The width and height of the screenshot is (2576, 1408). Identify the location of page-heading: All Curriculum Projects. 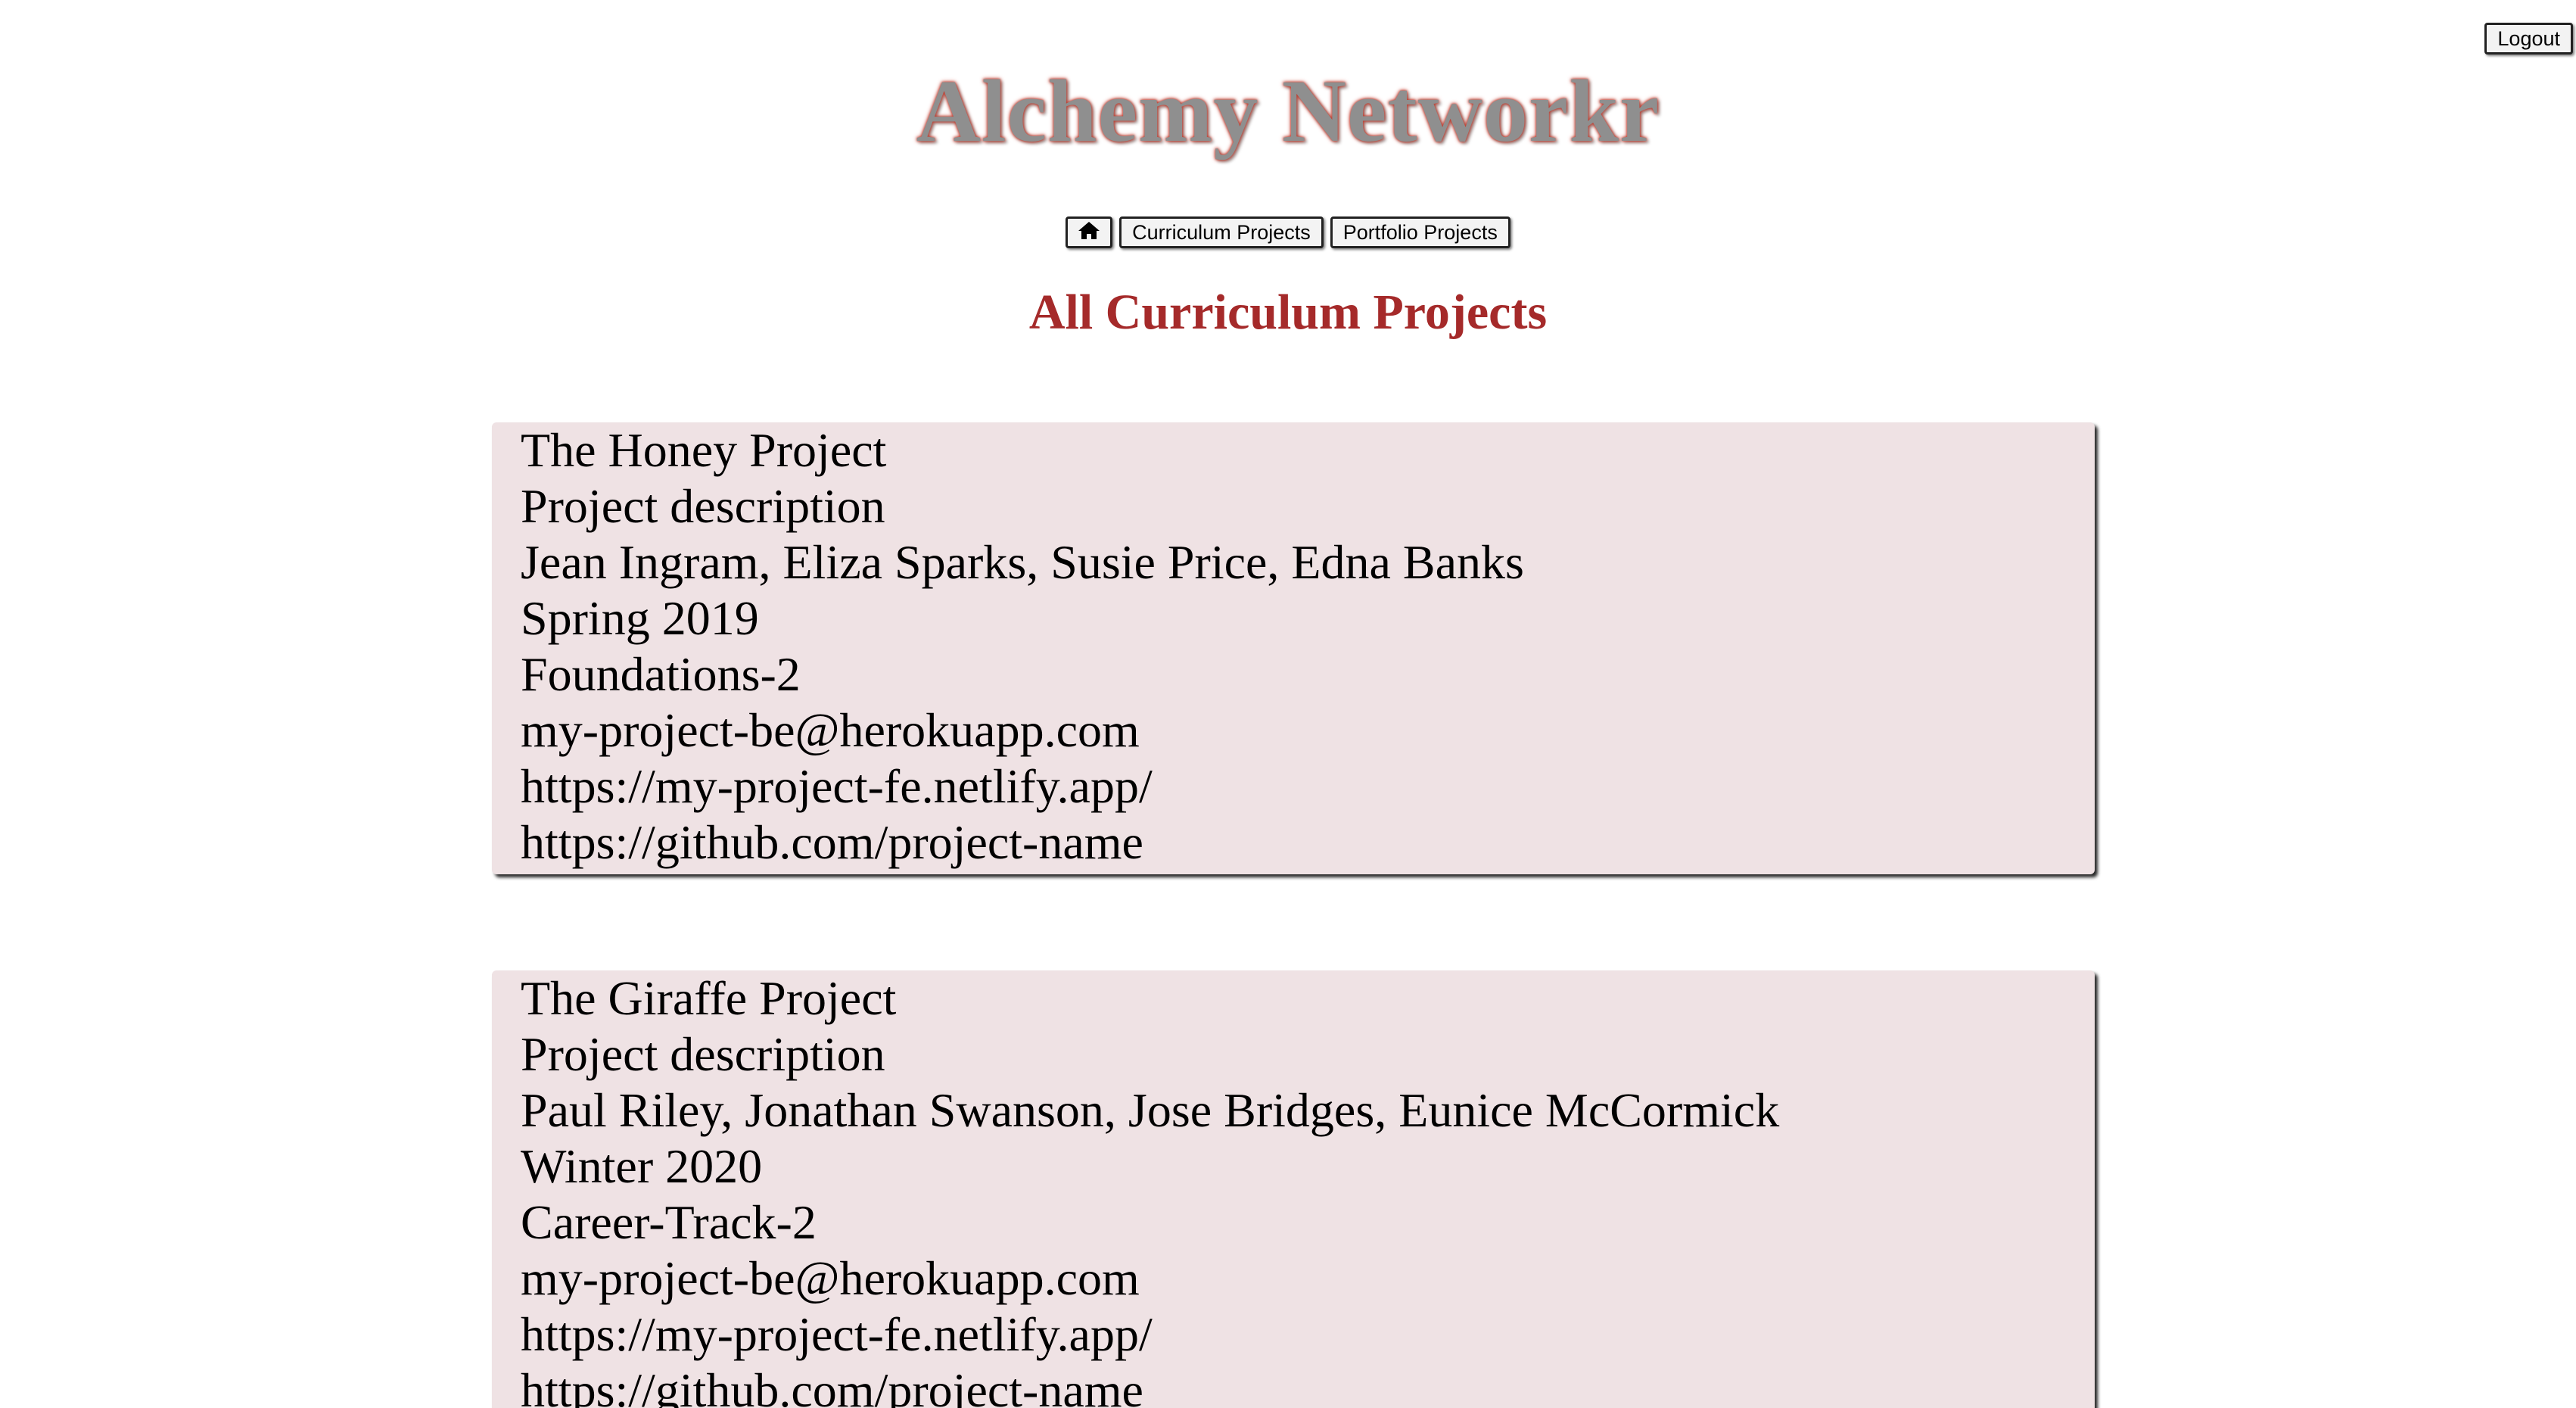
(1288, 312).